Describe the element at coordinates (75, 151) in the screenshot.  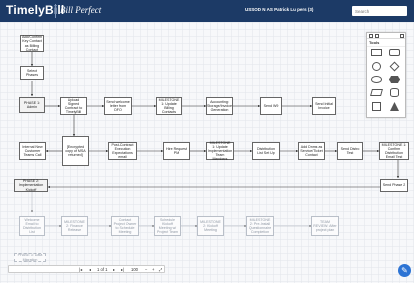
I see `workflow-node: [Encrypted copy of MSA returned]` at that location.